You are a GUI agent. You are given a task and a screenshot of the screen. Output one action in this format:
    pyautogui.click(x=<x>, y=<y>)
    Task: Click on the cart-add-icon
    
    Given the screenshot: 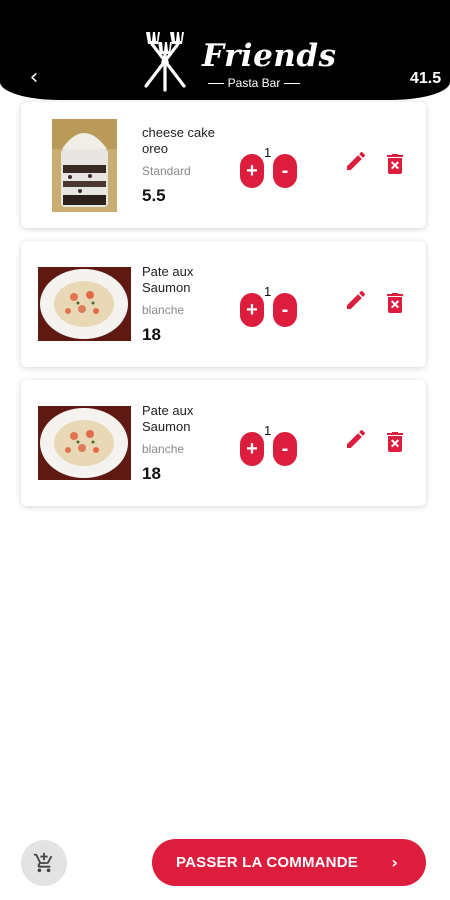 What is the action you would take?
    pyautogui.click(x=43, y=862)
    